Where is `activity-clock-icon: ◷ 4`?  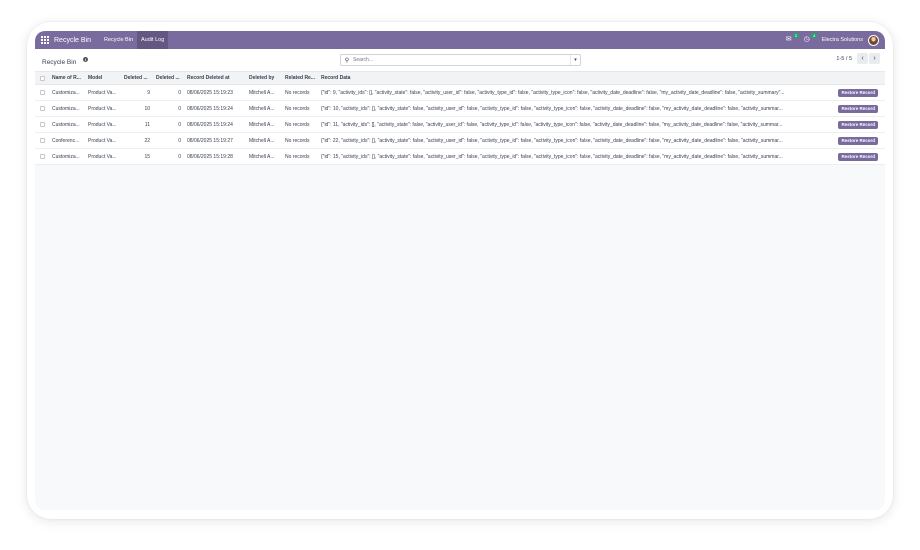 activity-clock-icon: ◷ 4 is located at coordinates (810, 38).